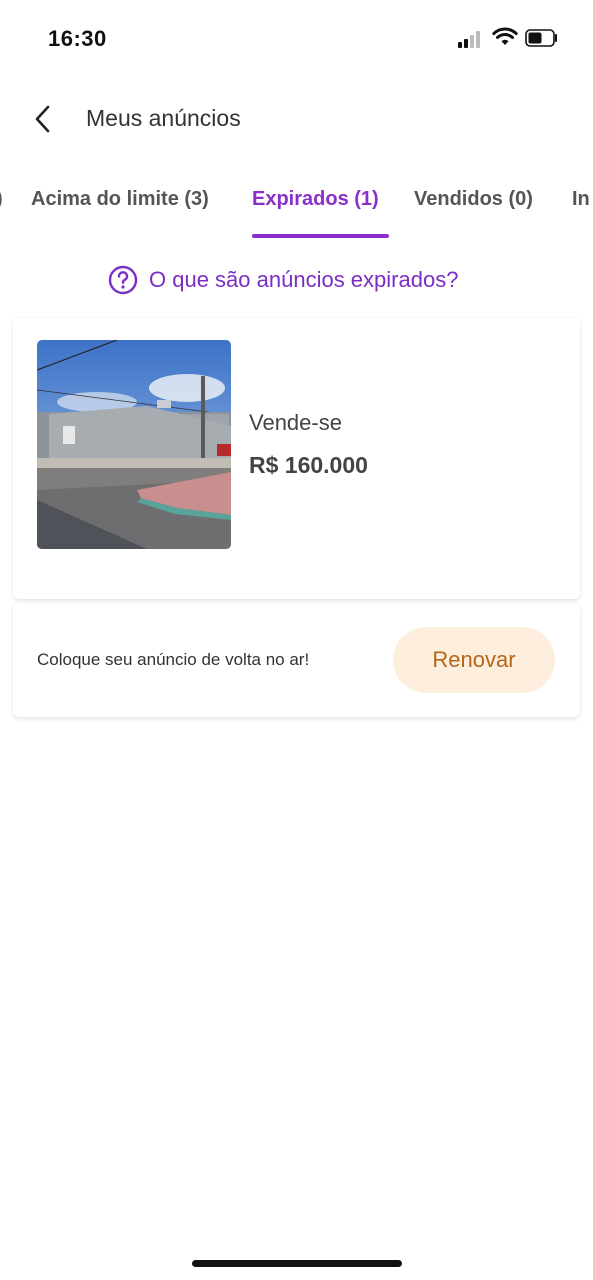 This screenshot has height=1280, width=593. What do you see at coordinates (43, 119) in the screenshot?
I see `chevron-left-icon` at bounding box center [43, 119].